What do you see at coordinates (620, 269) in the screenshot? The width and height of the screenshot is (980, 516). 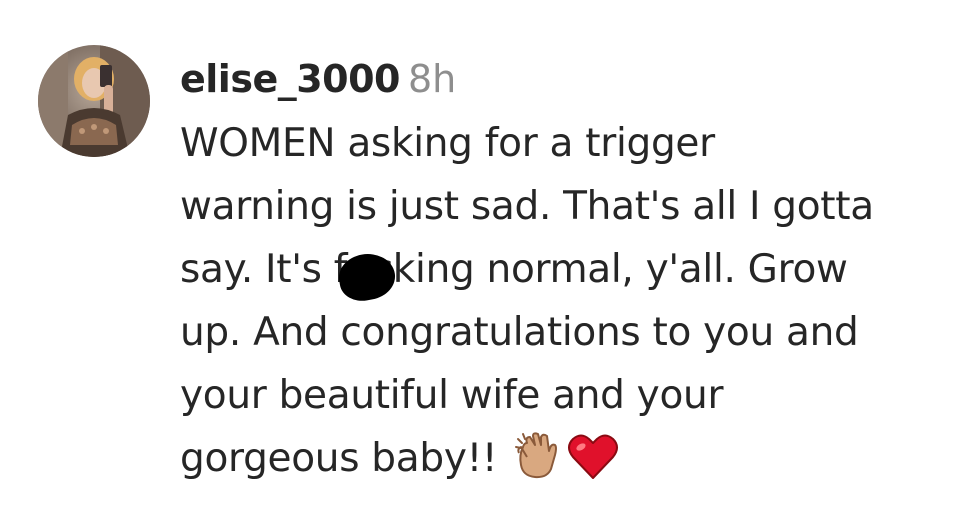 I see `comment-text-segment: king normal, y'all. Grow` at bounding box center [620, 269].